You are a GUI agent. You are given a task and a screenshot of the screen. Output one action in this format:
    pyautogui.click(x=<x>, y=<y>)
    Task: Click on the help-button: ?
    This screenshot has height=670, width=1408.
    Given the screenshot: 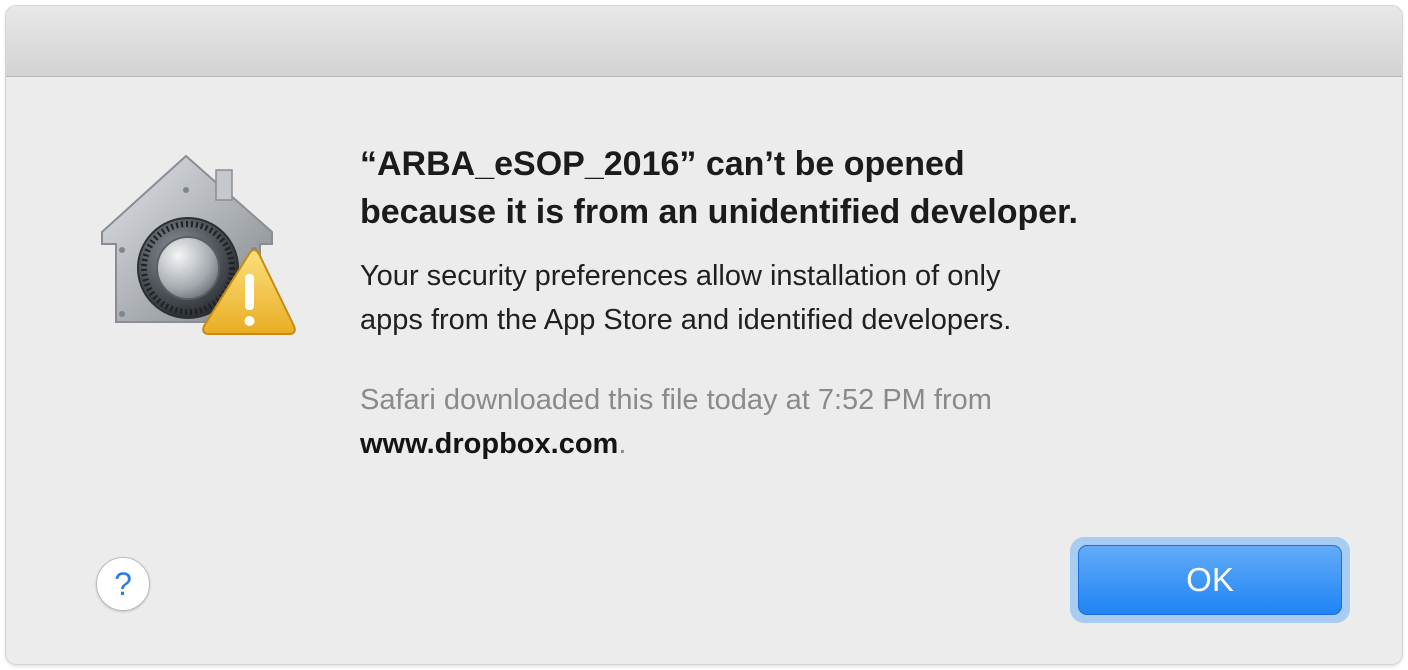 What is the action you would take?
    pyautogui.click(x=123, y=584)
    